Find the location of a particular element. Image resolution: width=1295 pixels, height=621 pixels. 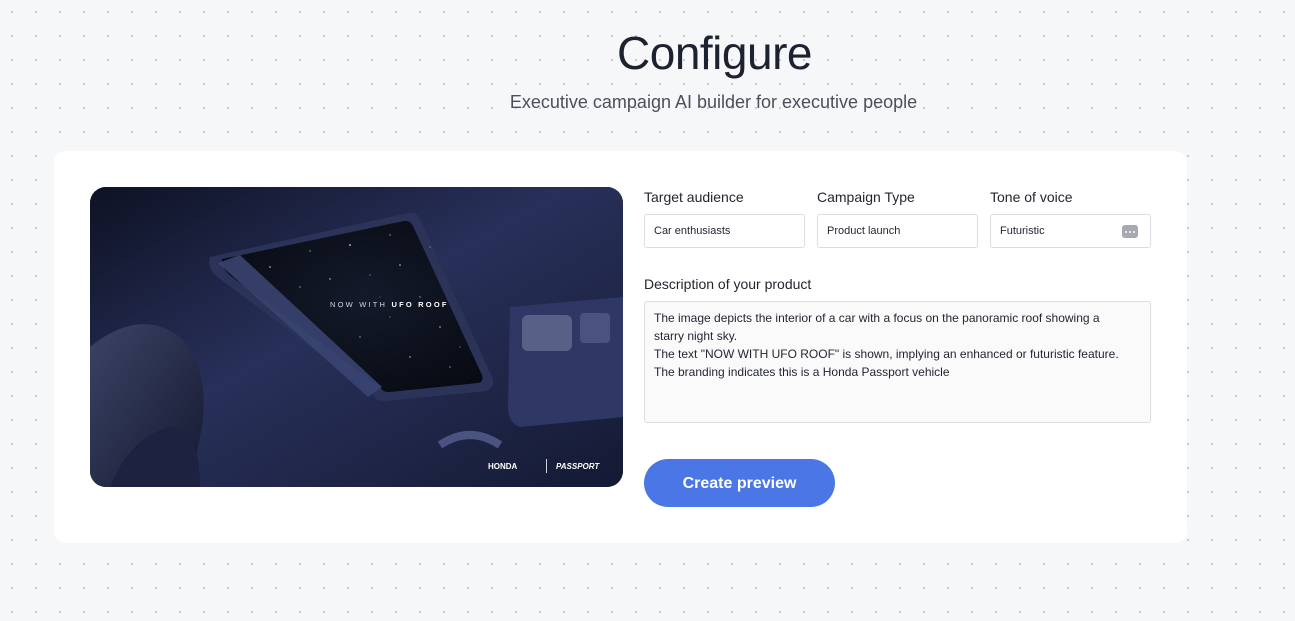

description-line: starry night sky. is located at coordinates (696, 336).